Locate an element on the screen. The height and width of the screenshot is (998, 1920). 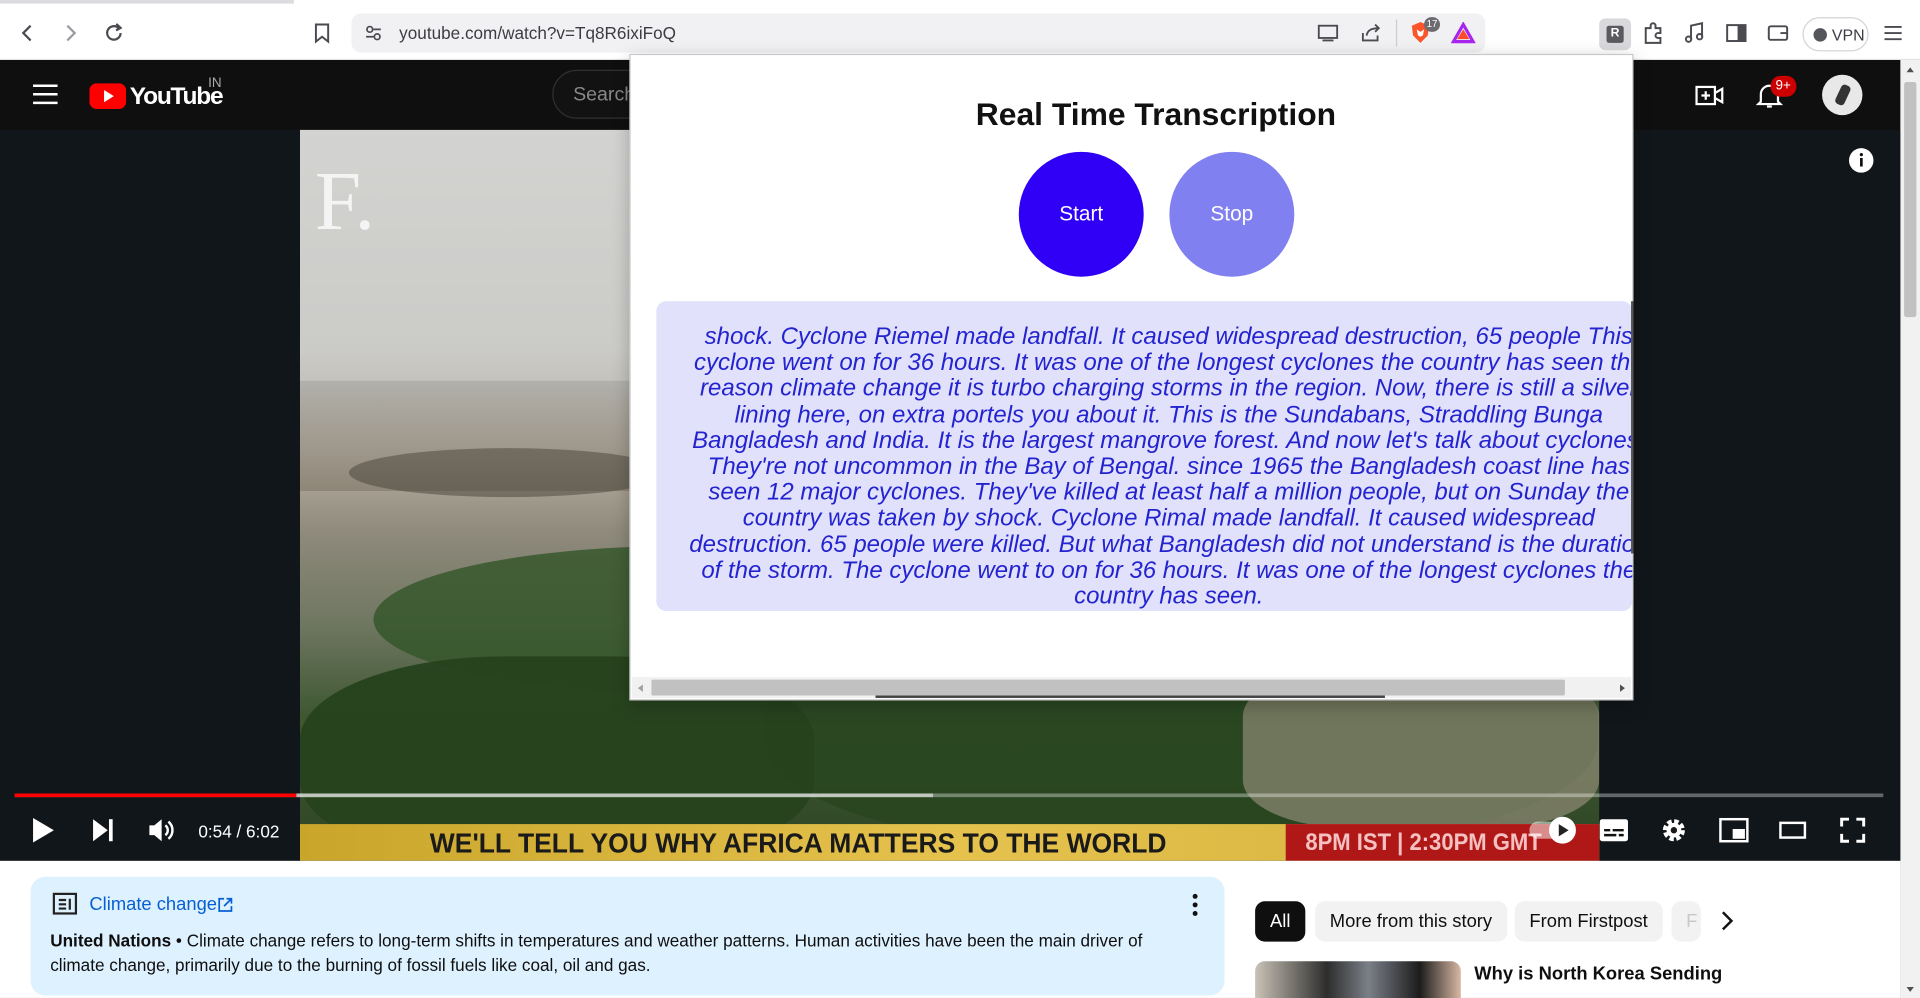
browser-toolbar: youtube.com/watch?v=Tq8R6ixiFoQ 17 R VPN is located at coordinates (960, 30).